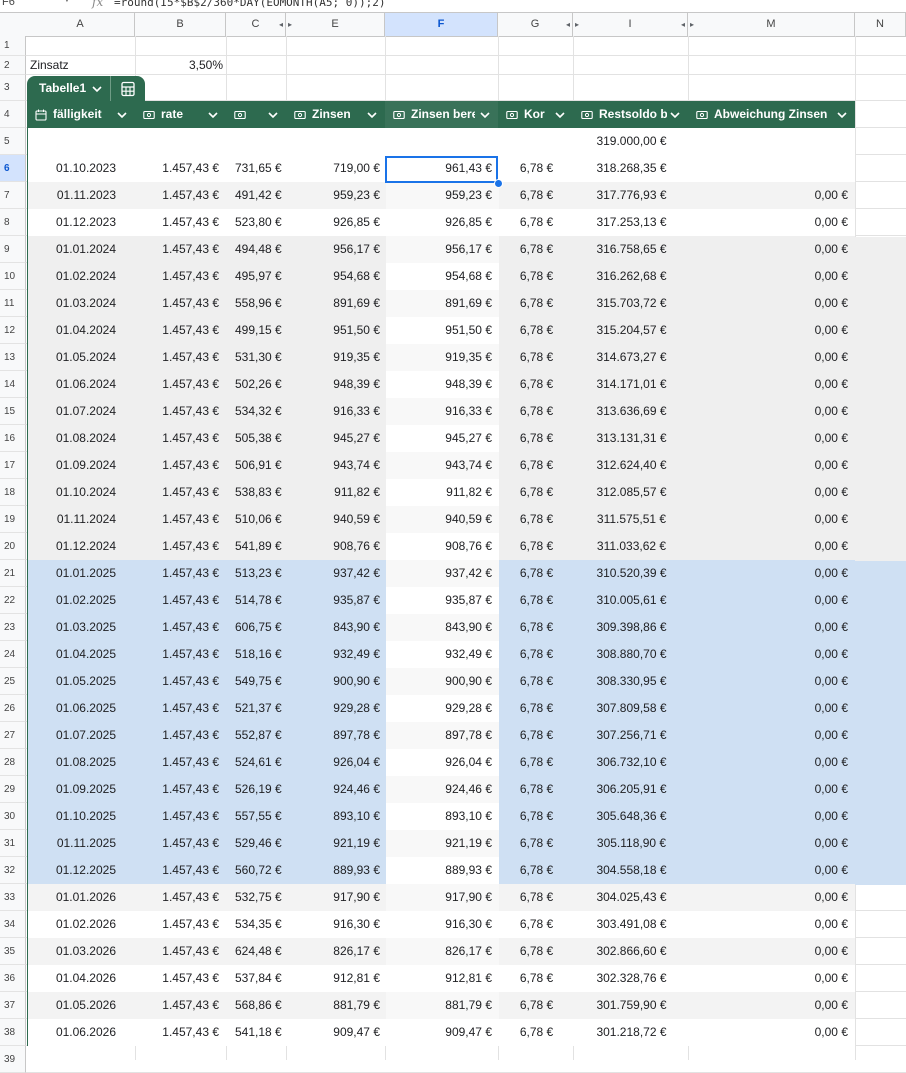 The height and width of the screenshot is (1073, 906). What do you see at coordinates (257, 951) in the screenshot?
I see `cell-c: 624,48 €` at bounding box center [257, 951].